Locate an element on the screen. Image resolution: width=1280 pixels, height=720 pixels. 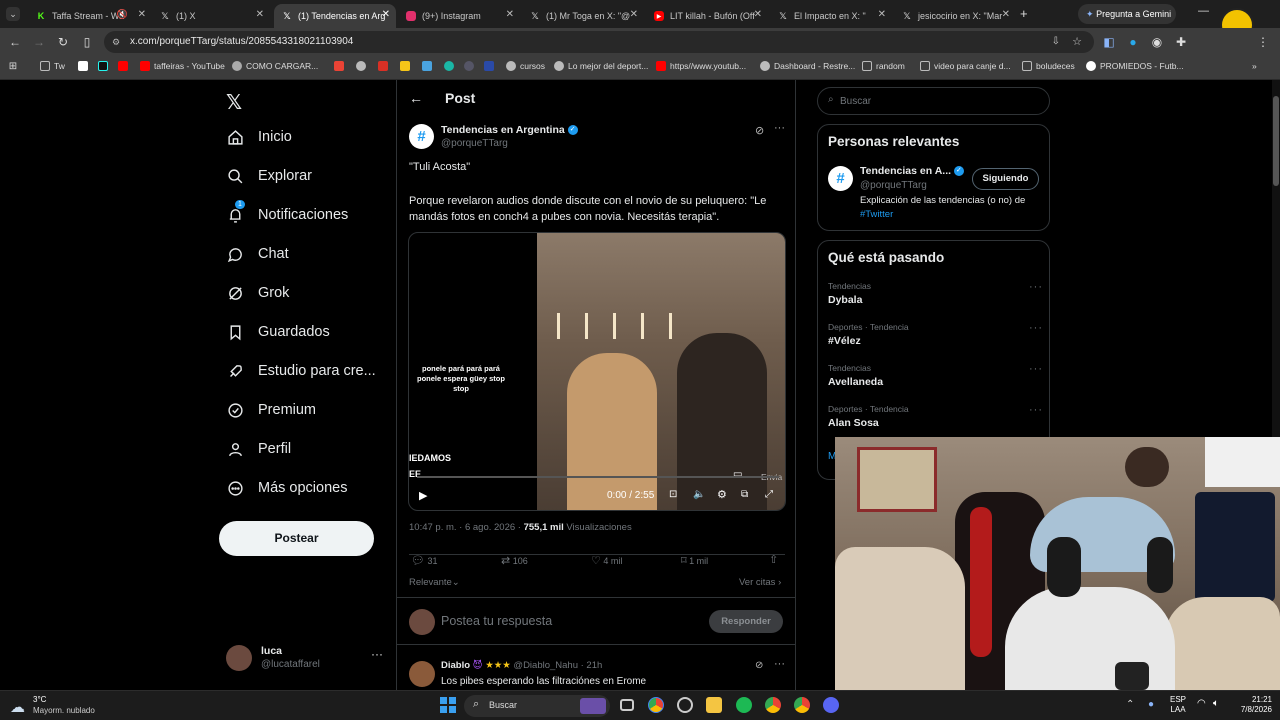
browser-tab-active: 𝕏 (1) Tendencias en Arg ✕ is located at coordinates (335, 16).